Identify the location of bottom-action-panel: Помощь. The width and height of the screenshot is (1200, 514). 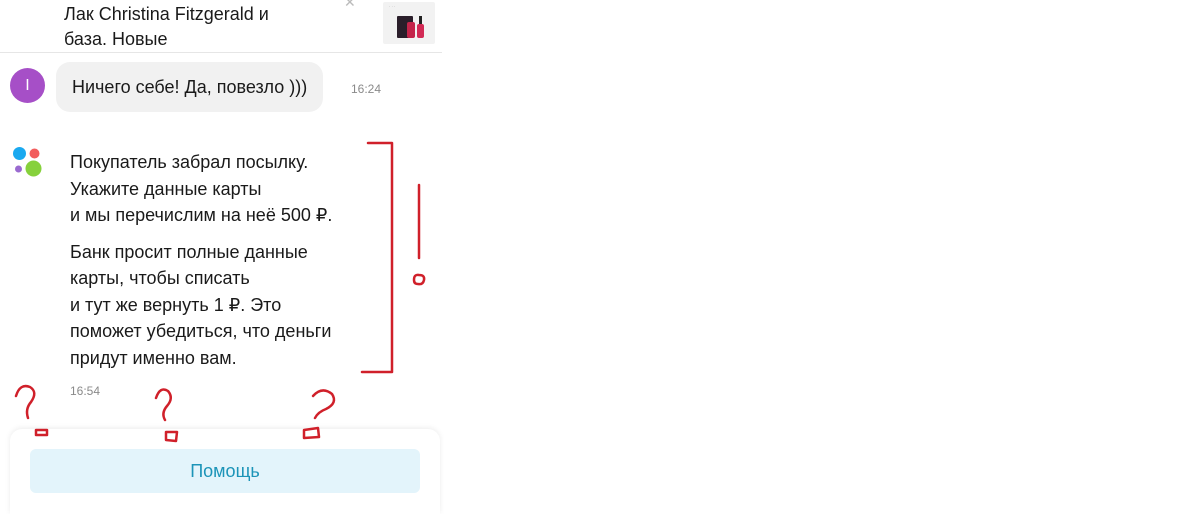
(225, 471).